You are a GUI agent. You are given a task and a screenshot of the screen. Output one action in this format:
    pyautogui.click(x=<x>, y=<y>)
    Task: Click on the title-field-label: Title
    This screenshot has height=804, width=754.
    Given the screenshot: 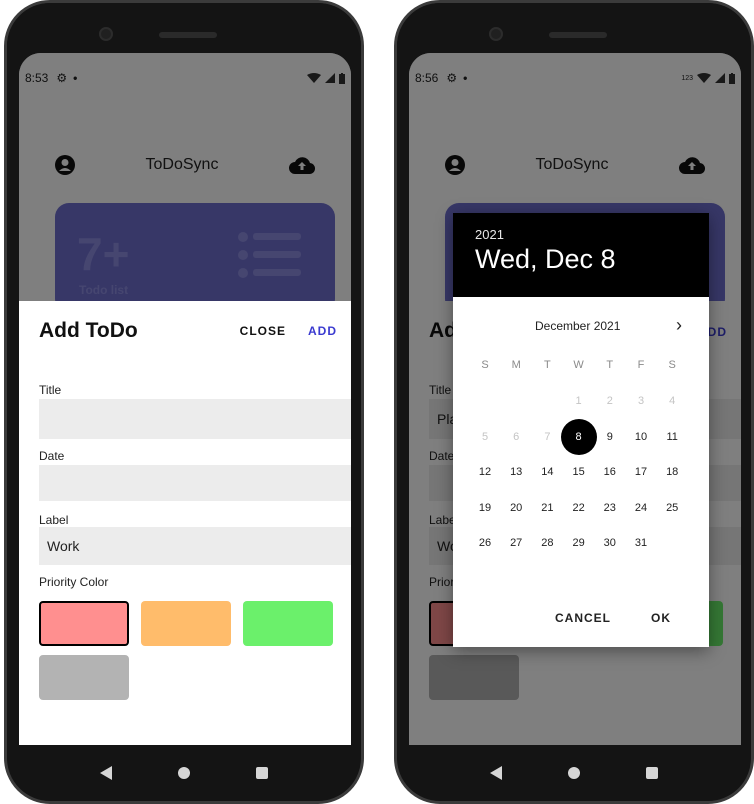 What is the action you would take?
    pyautogui.click(x=50, y=390)
    